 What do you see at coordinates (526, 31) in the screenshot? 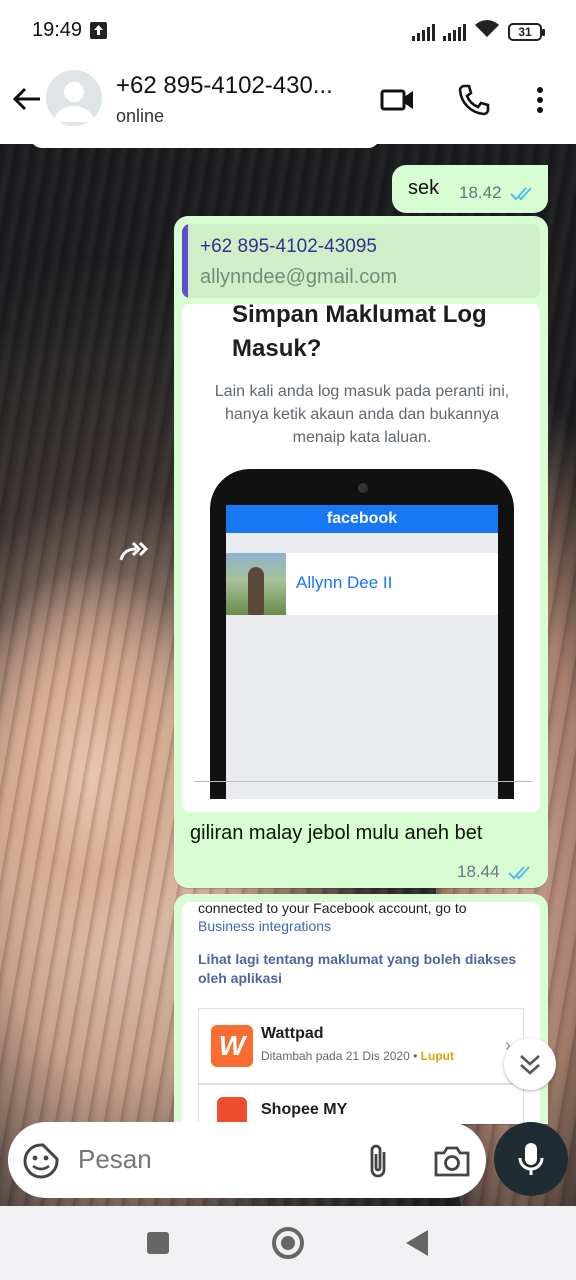
I see `battery-icon: 31` at bounding box center [526, 31].